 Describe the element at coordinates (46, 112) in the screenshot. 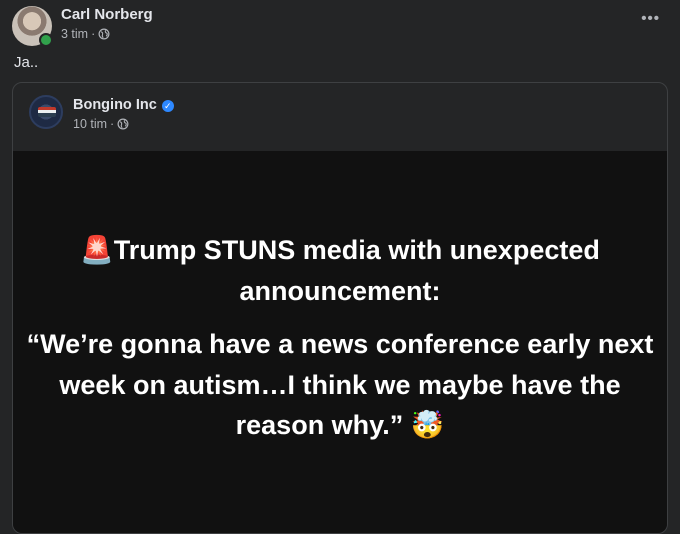

I see `shared-author-avatar` at that location.